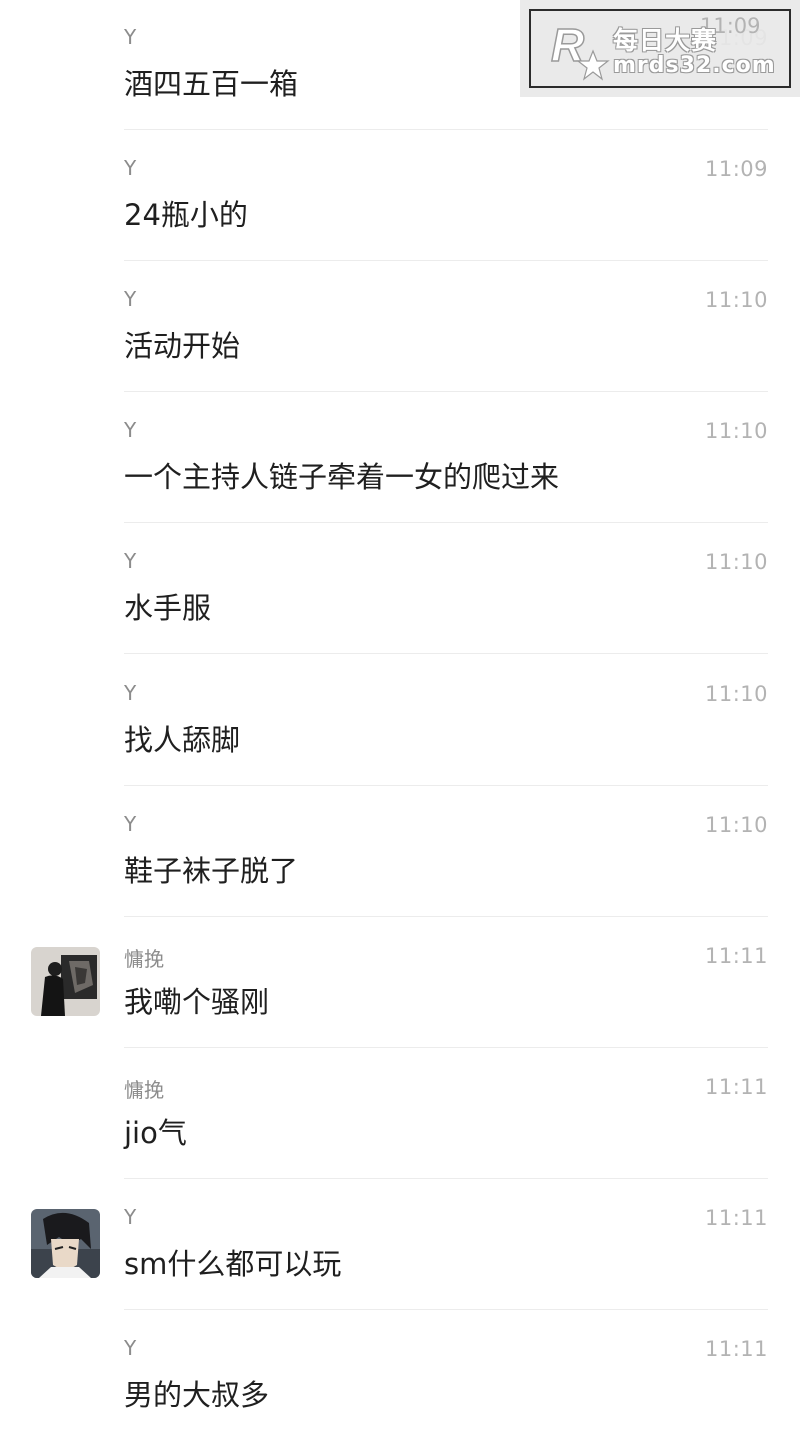 The width and height of the screenshot is (800, 1442). I want to click on message-text: 找人舔脚, so click(182, 738).